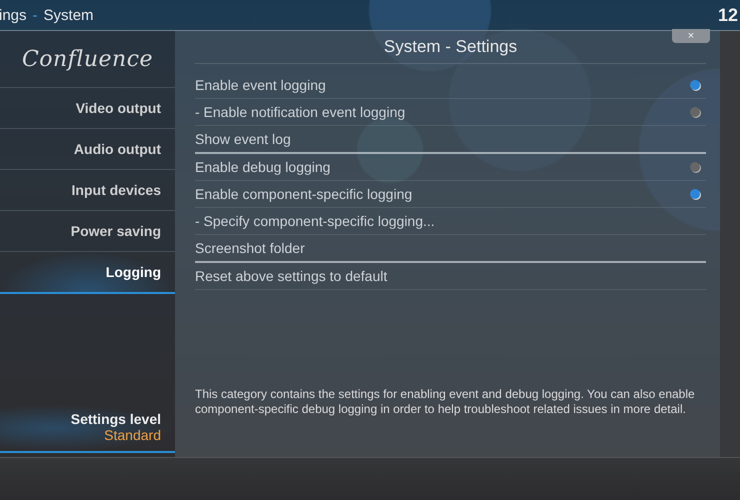  Describe the element at coordinates (729, 15) in the screenshot. I see `clock: 12` at that location.